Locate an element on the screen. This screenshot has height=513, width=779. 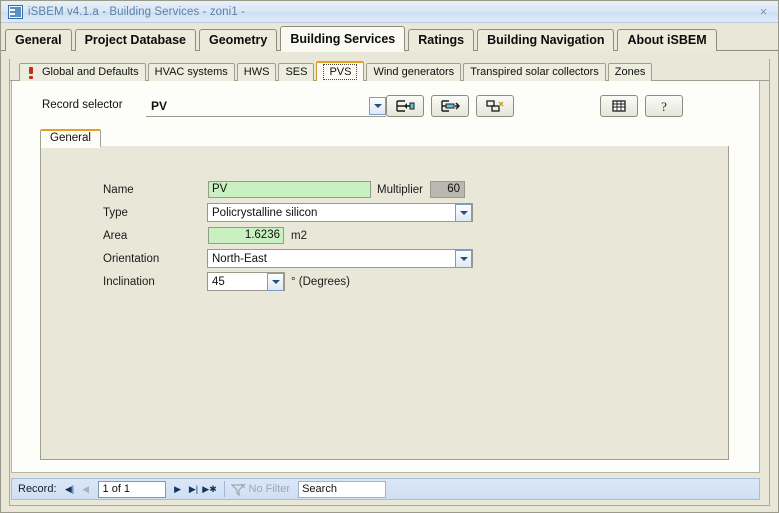
subtab-pvs: PVS is located at coordinates (340, 71).